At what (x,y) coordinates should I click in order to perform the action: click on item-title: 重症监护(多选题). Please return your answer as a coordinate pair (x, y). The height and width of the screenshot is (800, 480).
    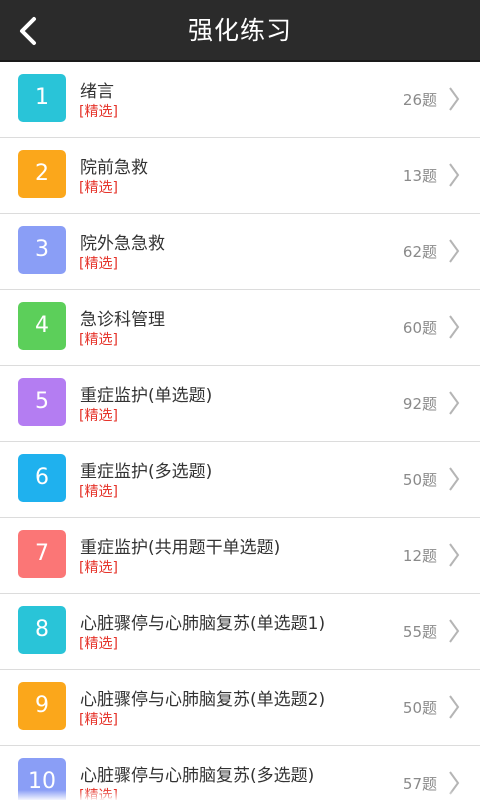
    Looking at the image, I should click on (146, 472).